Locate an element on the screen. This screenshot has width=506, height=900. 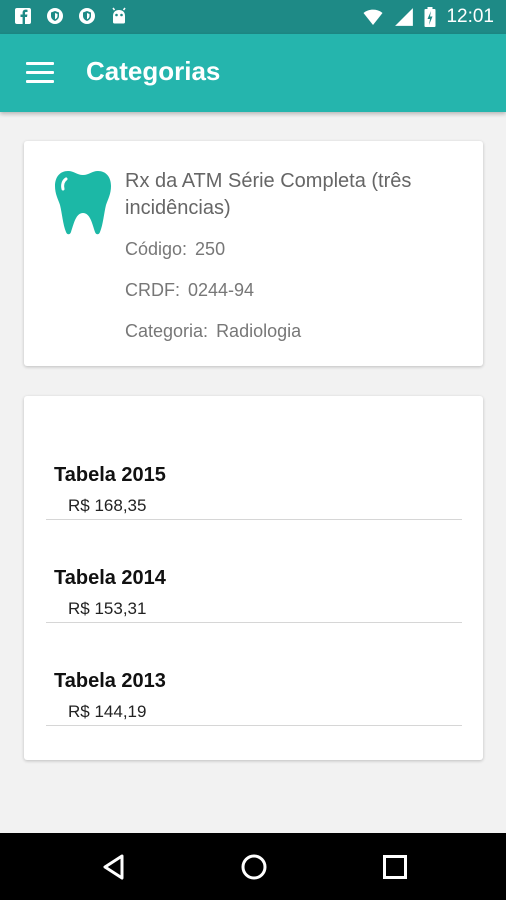
price-table-label: Tabela 2014 is located at coordinates (110, 578).